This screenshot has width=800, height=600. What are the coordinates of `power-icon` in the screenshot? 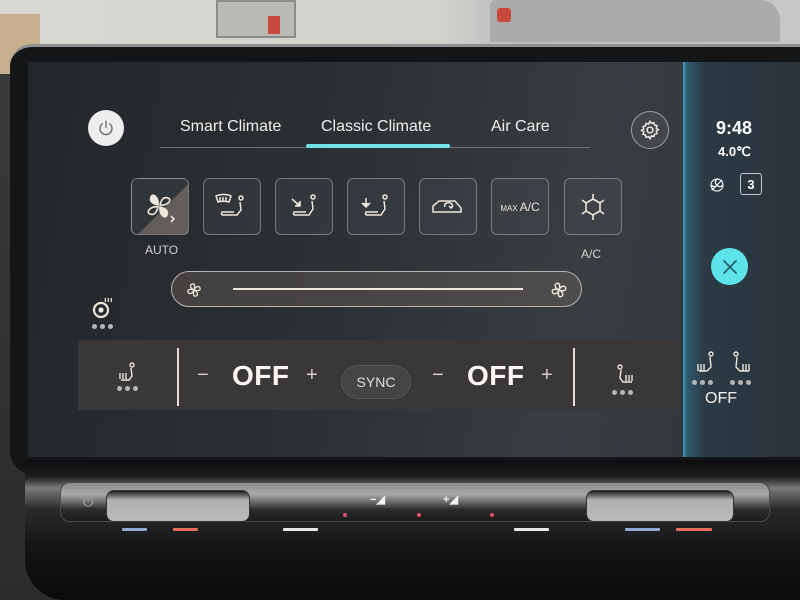 It's located at (106, 128).